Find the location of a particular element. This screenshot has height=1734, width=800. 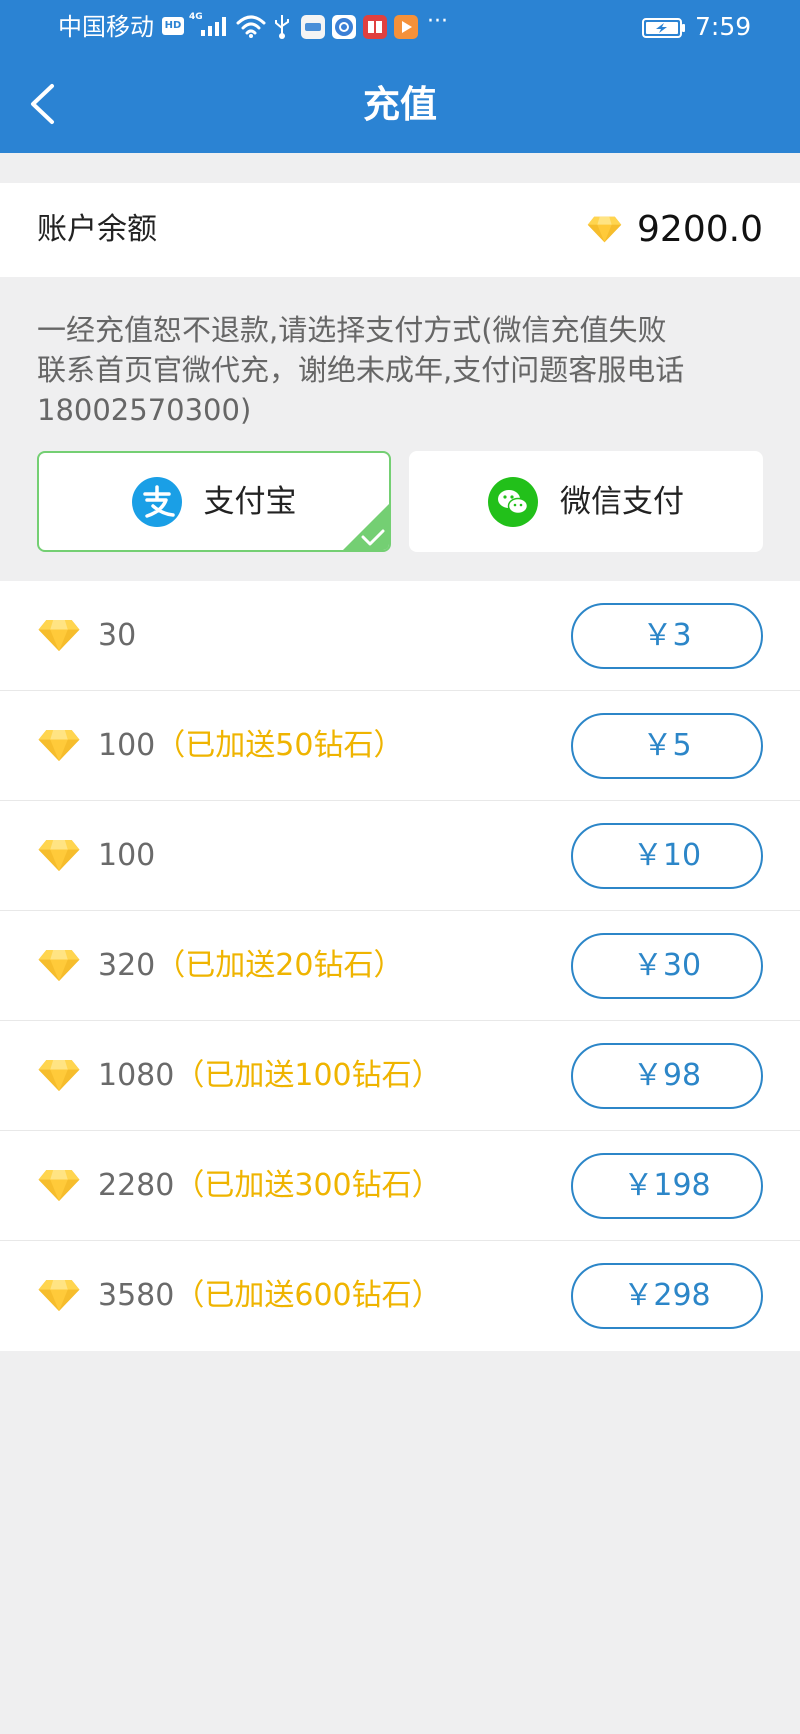

status-bar: 中国移动 HD 4G ··· 7:59 is located at coordinates (400, 27).